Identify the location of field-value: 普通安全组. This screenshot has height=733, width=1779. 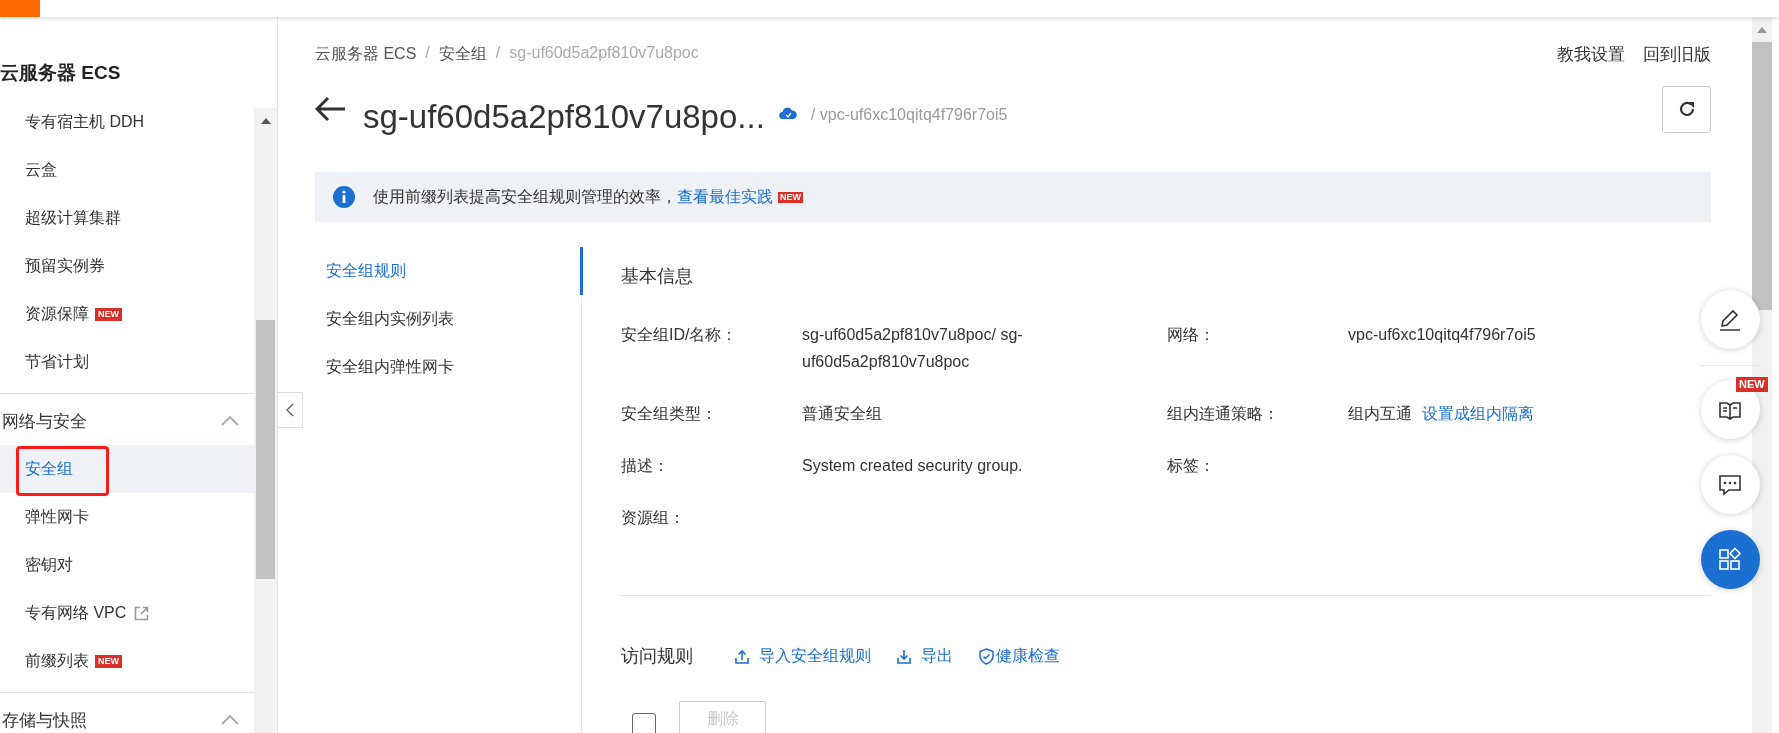
(842, 414).